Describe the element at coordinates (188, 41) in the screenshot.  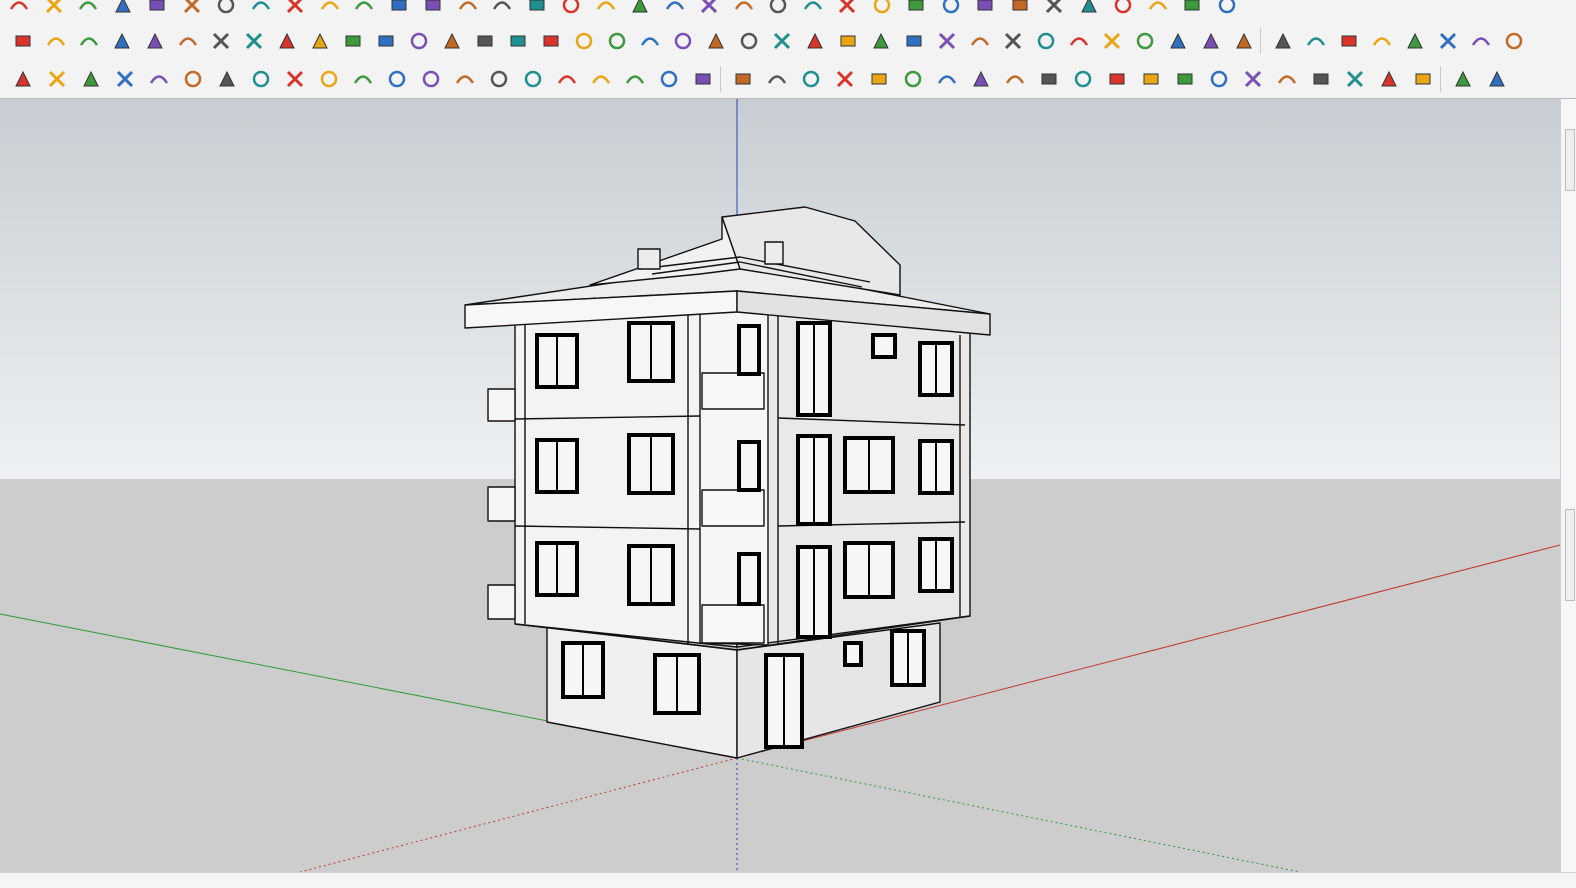
I see `rotate-orange-icon` at that location.